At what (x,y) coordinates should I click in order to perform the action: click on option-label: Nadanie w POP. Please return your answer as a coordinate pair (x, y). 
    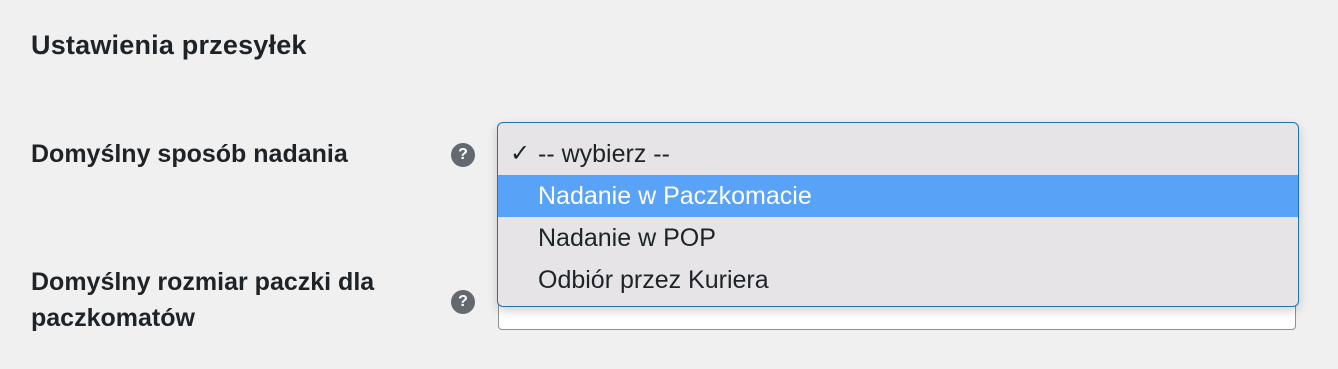
    Looking at the image, I should click on (627, 238).